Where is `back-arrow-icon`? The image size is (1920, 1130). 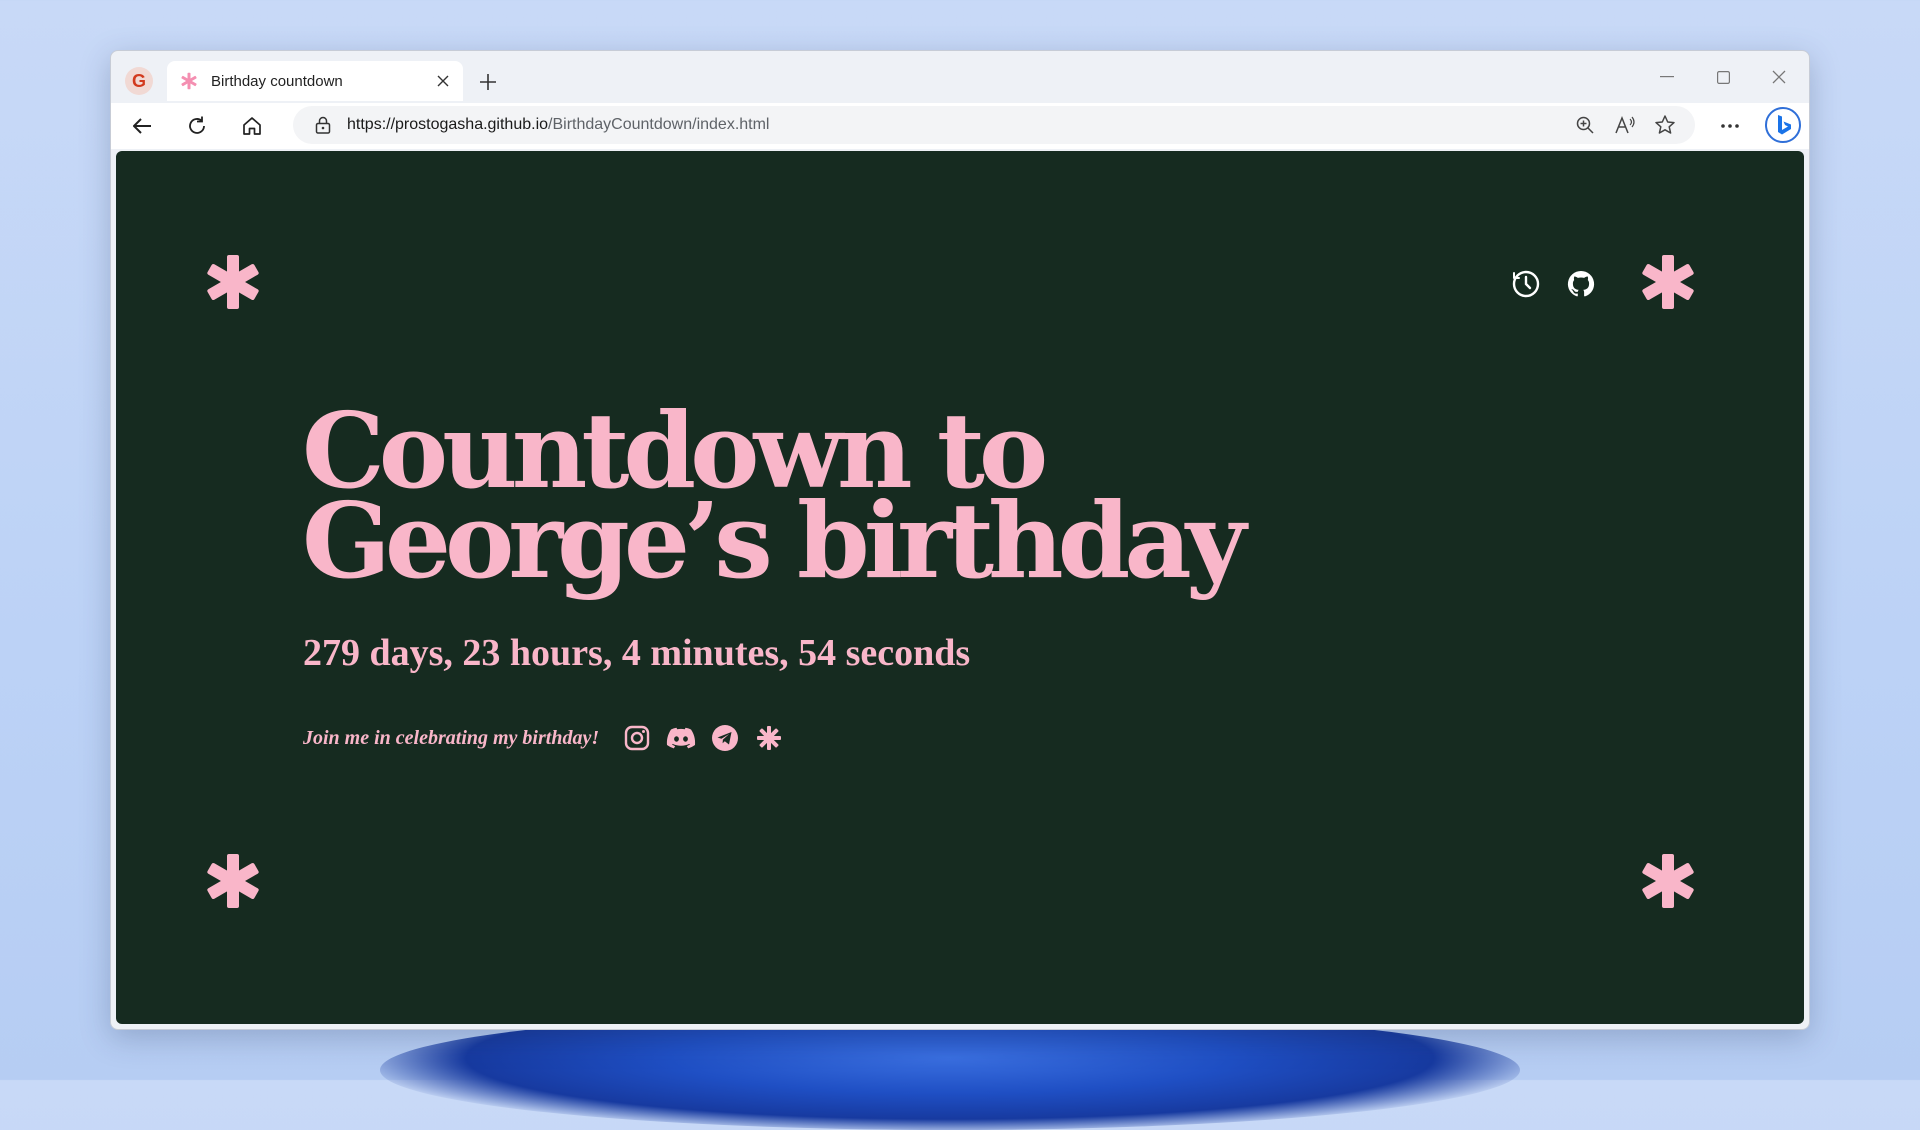
back-arrow-icon is located at coordinates (142, 126).